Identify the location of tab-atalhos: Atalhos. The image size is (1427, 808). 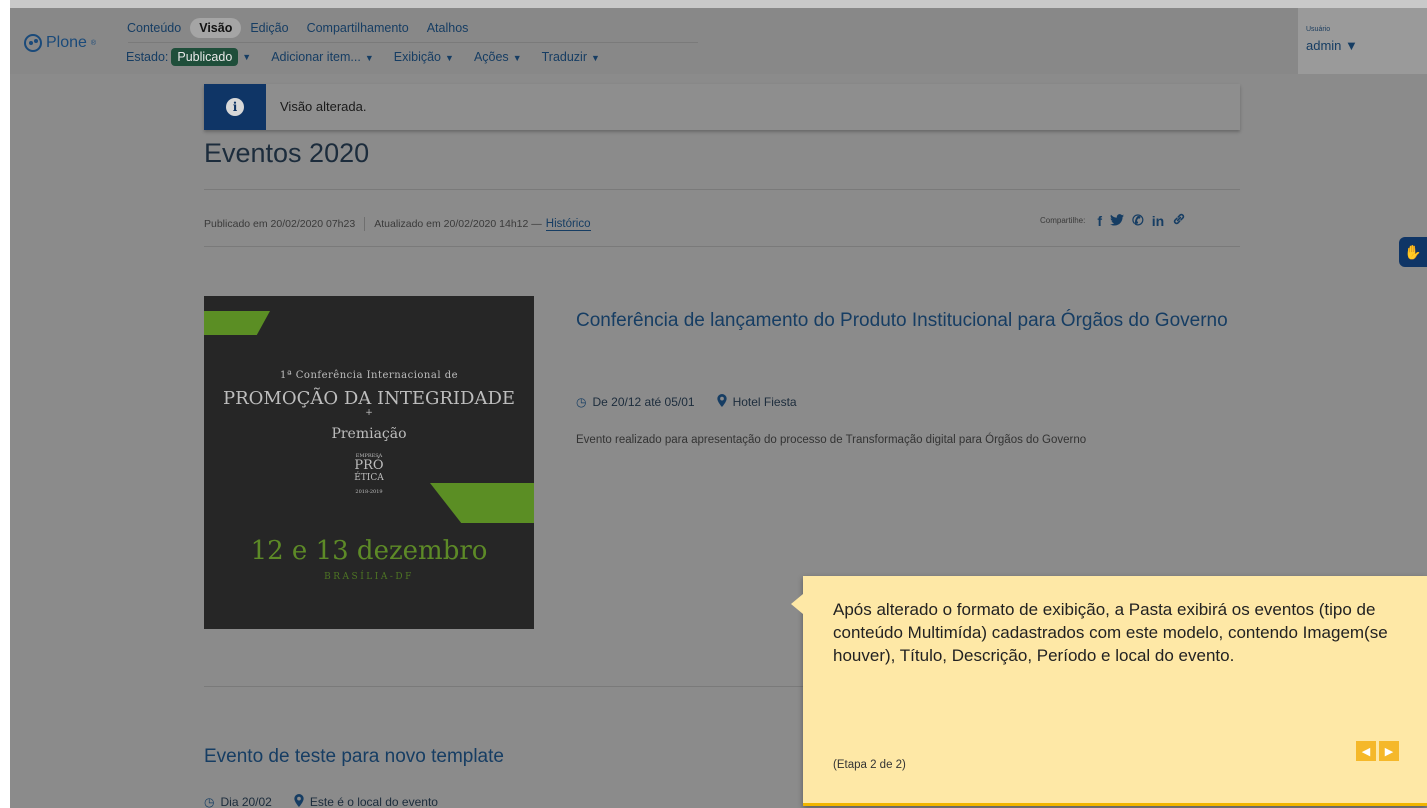
(448, 28).